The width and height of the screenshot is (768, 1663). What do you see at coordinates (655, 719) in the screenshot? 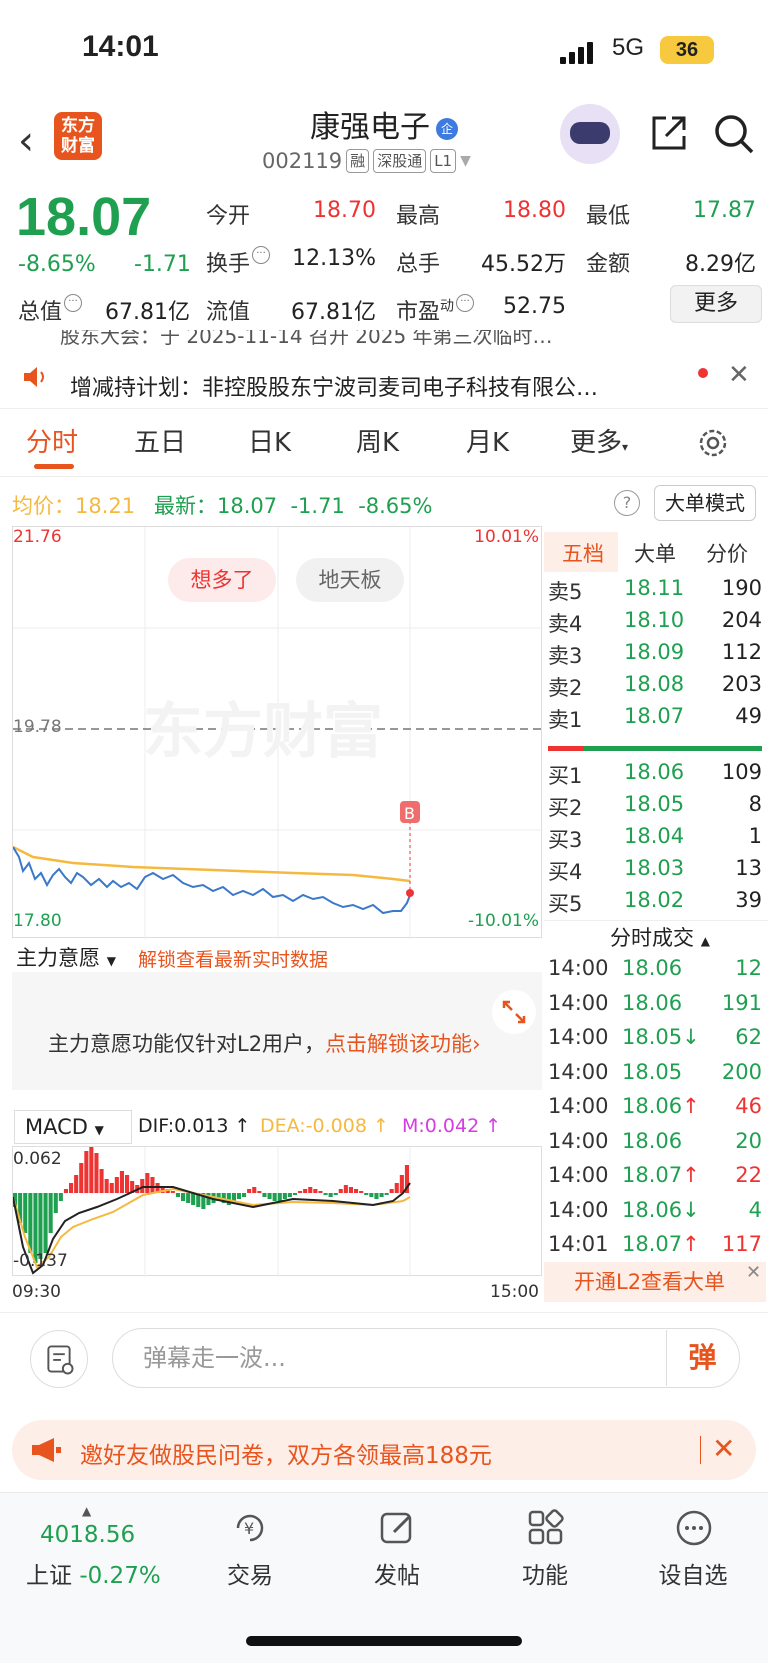
I see `ask-row: 卖1 18.07 49` at bounding box center [655, 719].